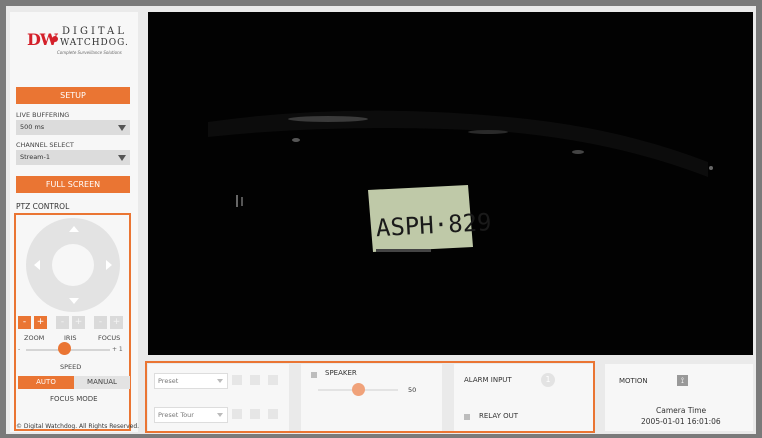 This screenshot has width=762, height=438. Describe the element at coordinates (78, 322) in the screenshot. I see `iris-open-button: +` at that location.